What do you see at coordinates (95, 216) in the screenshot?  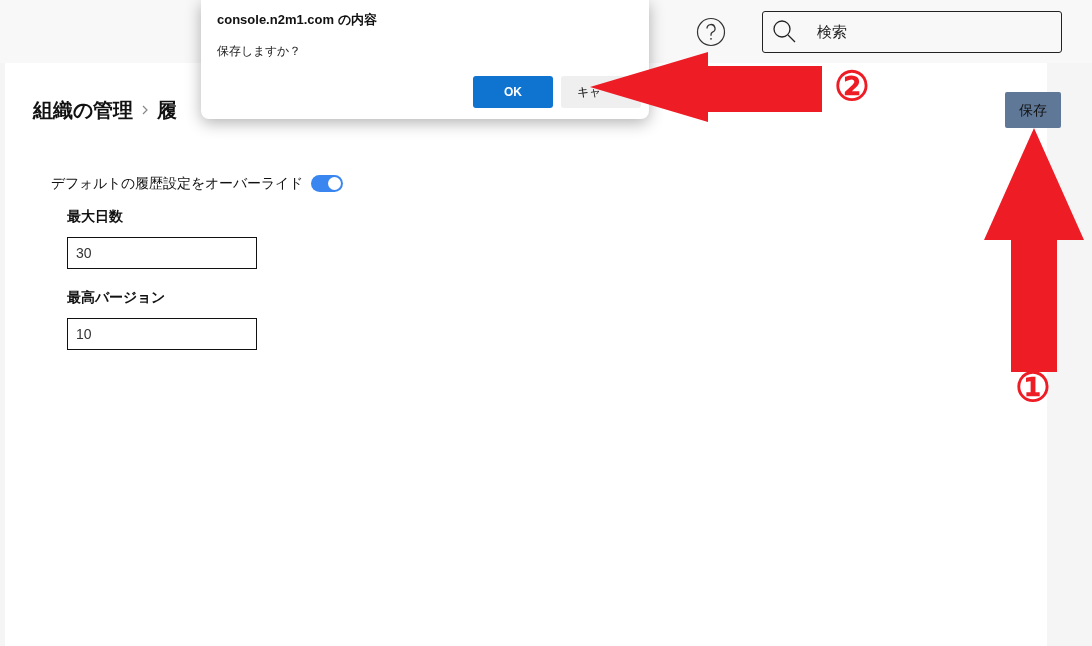 I see `field-label: 最大日数` at bounding box center [95, 216].